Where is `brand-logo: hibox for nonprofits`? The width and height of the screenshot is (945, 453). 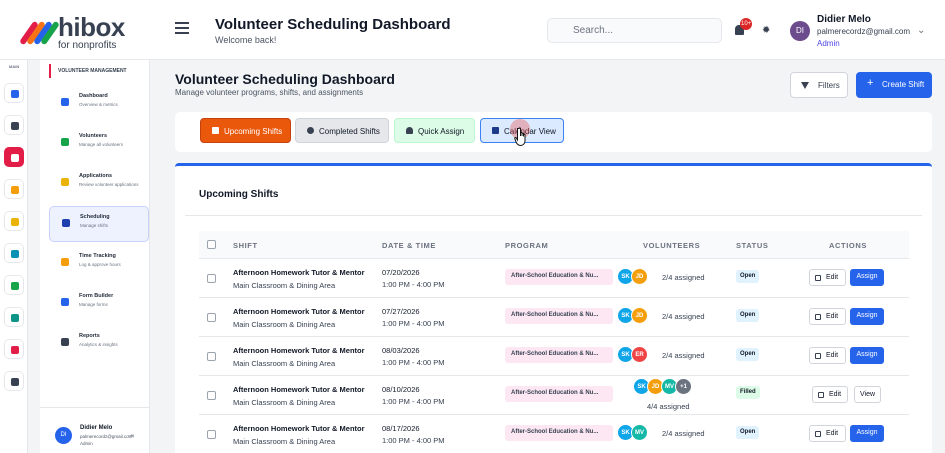 brand-logo: hibox for nonprofits is located at coordinates (72, 32).